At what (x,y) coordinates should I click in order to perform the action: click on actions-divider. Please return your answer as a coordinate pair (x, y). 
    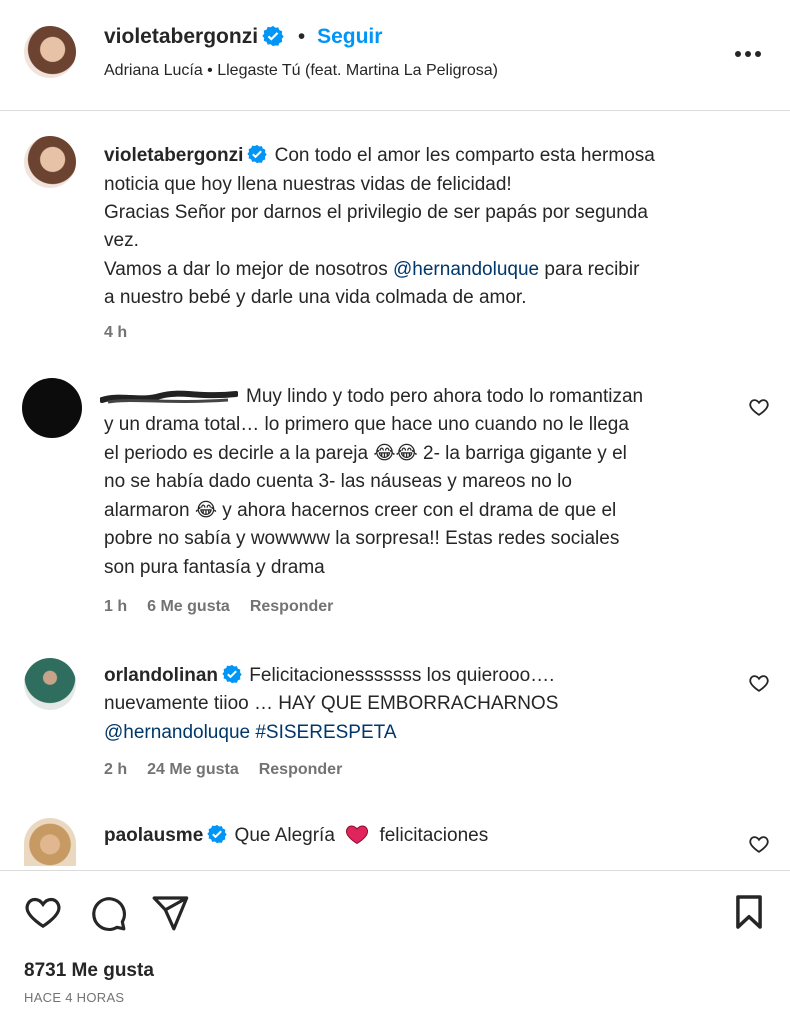
    Looking at the image, I should click on (395, 870).